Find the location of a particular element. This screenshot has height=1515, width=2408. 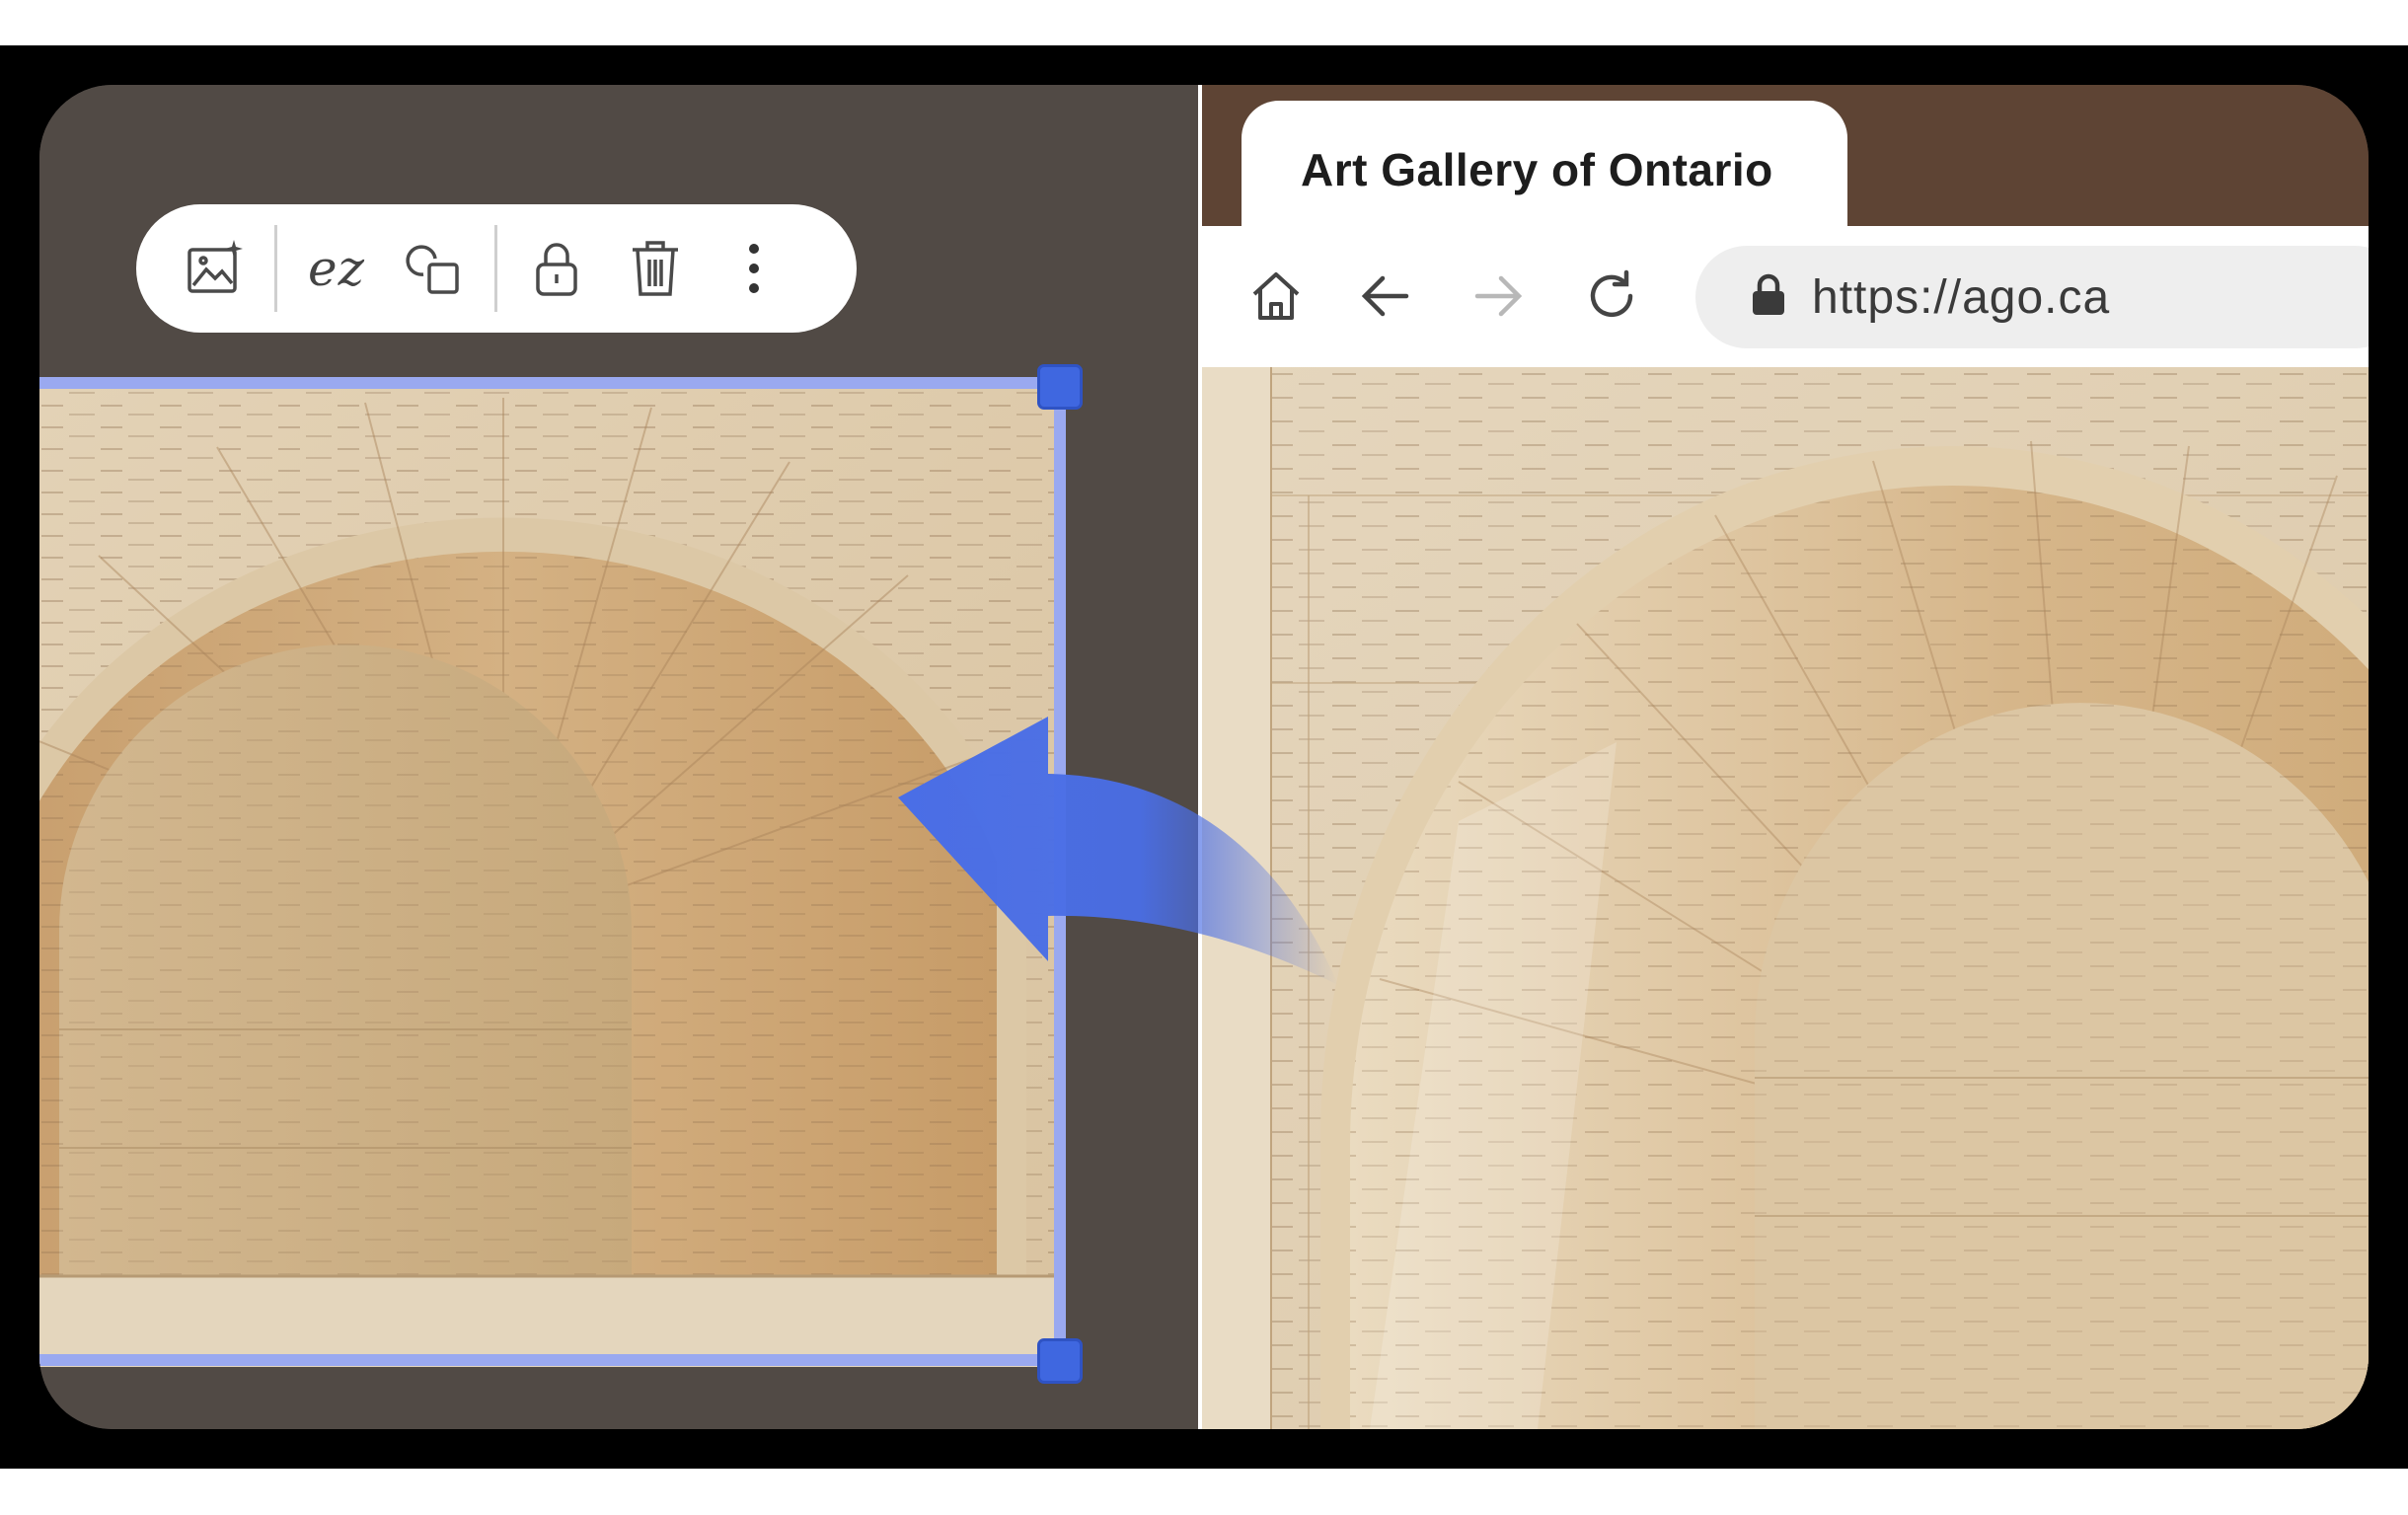

floating-toolbar: ez is located at coordinates (497, 268).